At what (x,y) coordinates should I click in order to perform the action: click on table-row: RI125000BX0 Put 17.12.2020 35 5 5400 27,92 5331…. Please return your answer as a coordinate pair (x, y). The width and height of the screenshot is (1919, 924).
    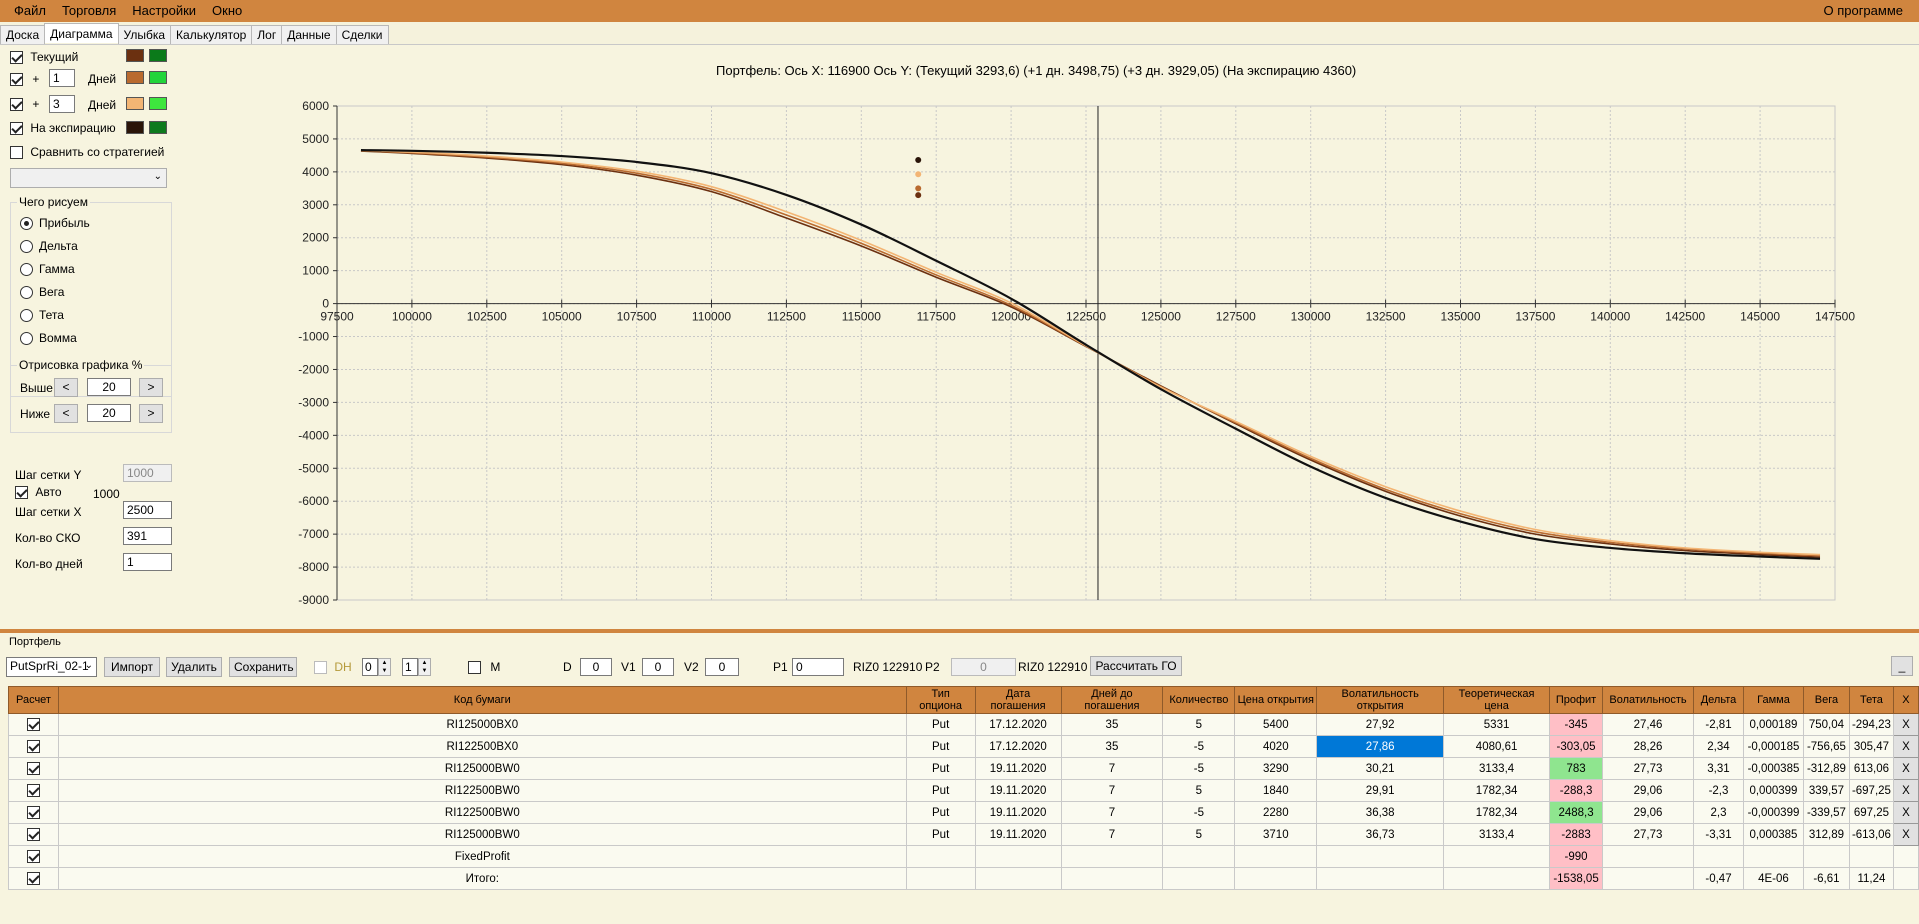
    Looking at the image, I should click on (963, 724).